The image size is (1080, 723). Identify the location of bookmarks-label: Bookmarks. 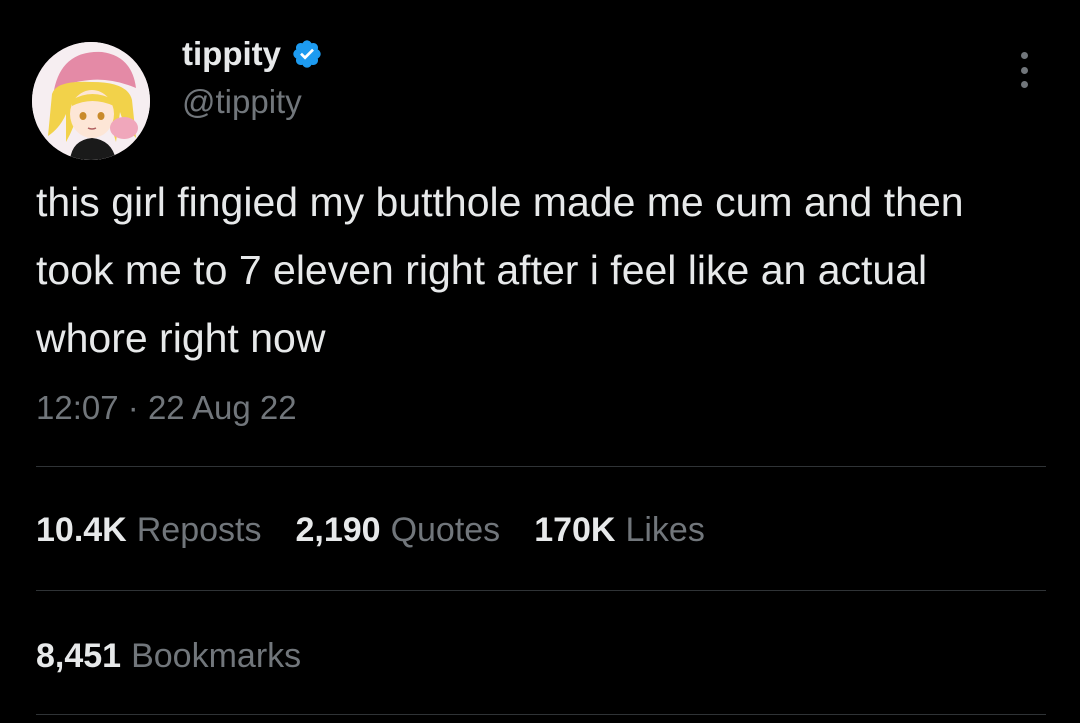
(216, 656).